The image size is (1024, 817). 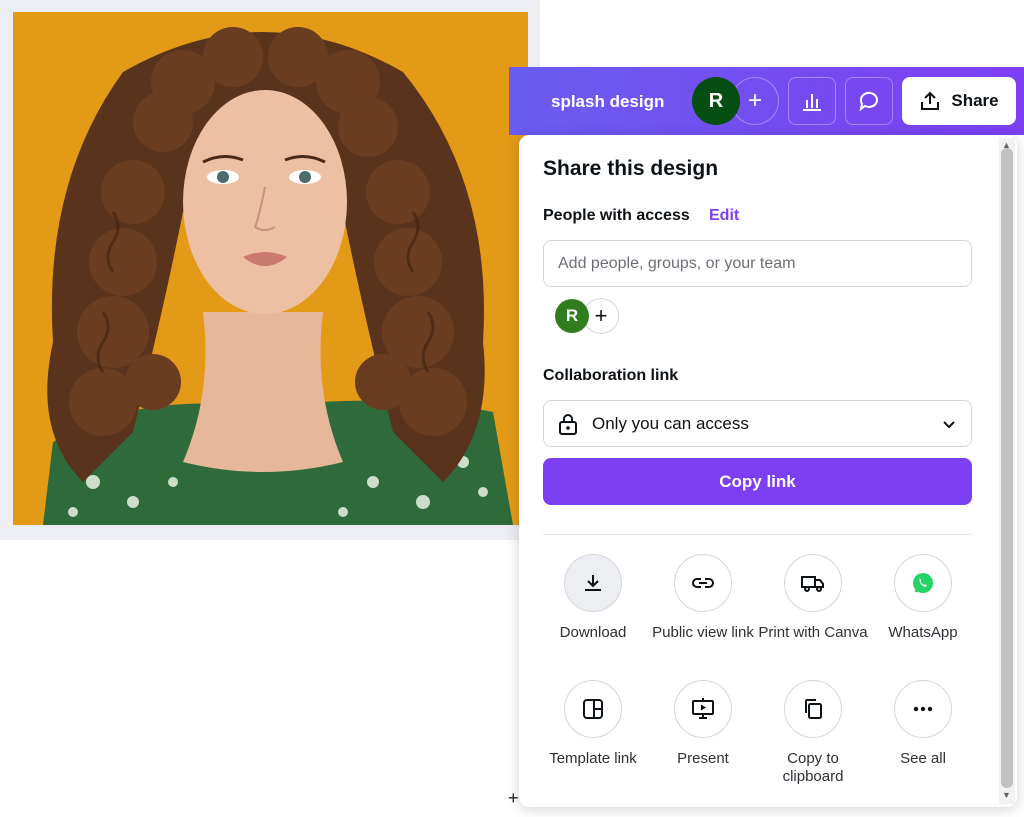 What do you see at coordinates (813, 733) in the screenshot?
I see `copy-to-clipboard-option: Copy to clipboard` at bounding box center [813, 733].